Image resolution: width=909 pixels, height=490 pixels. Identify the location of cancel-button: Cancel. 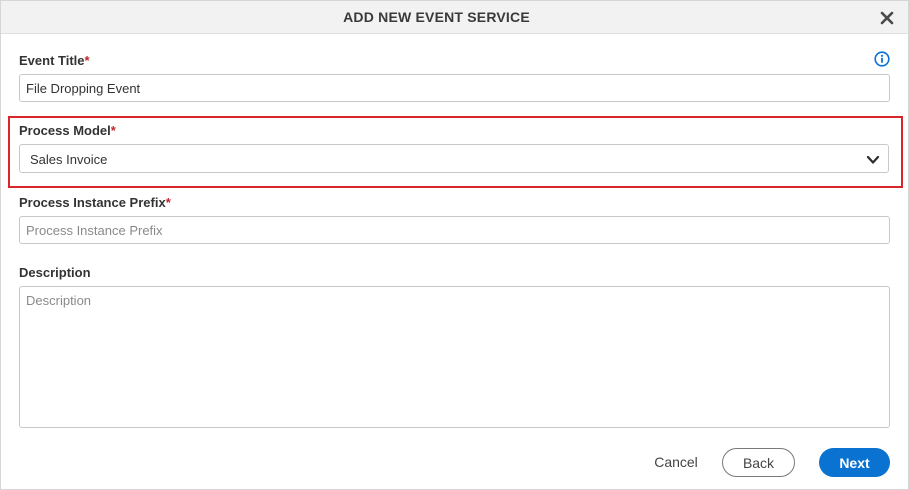
(676, 462).